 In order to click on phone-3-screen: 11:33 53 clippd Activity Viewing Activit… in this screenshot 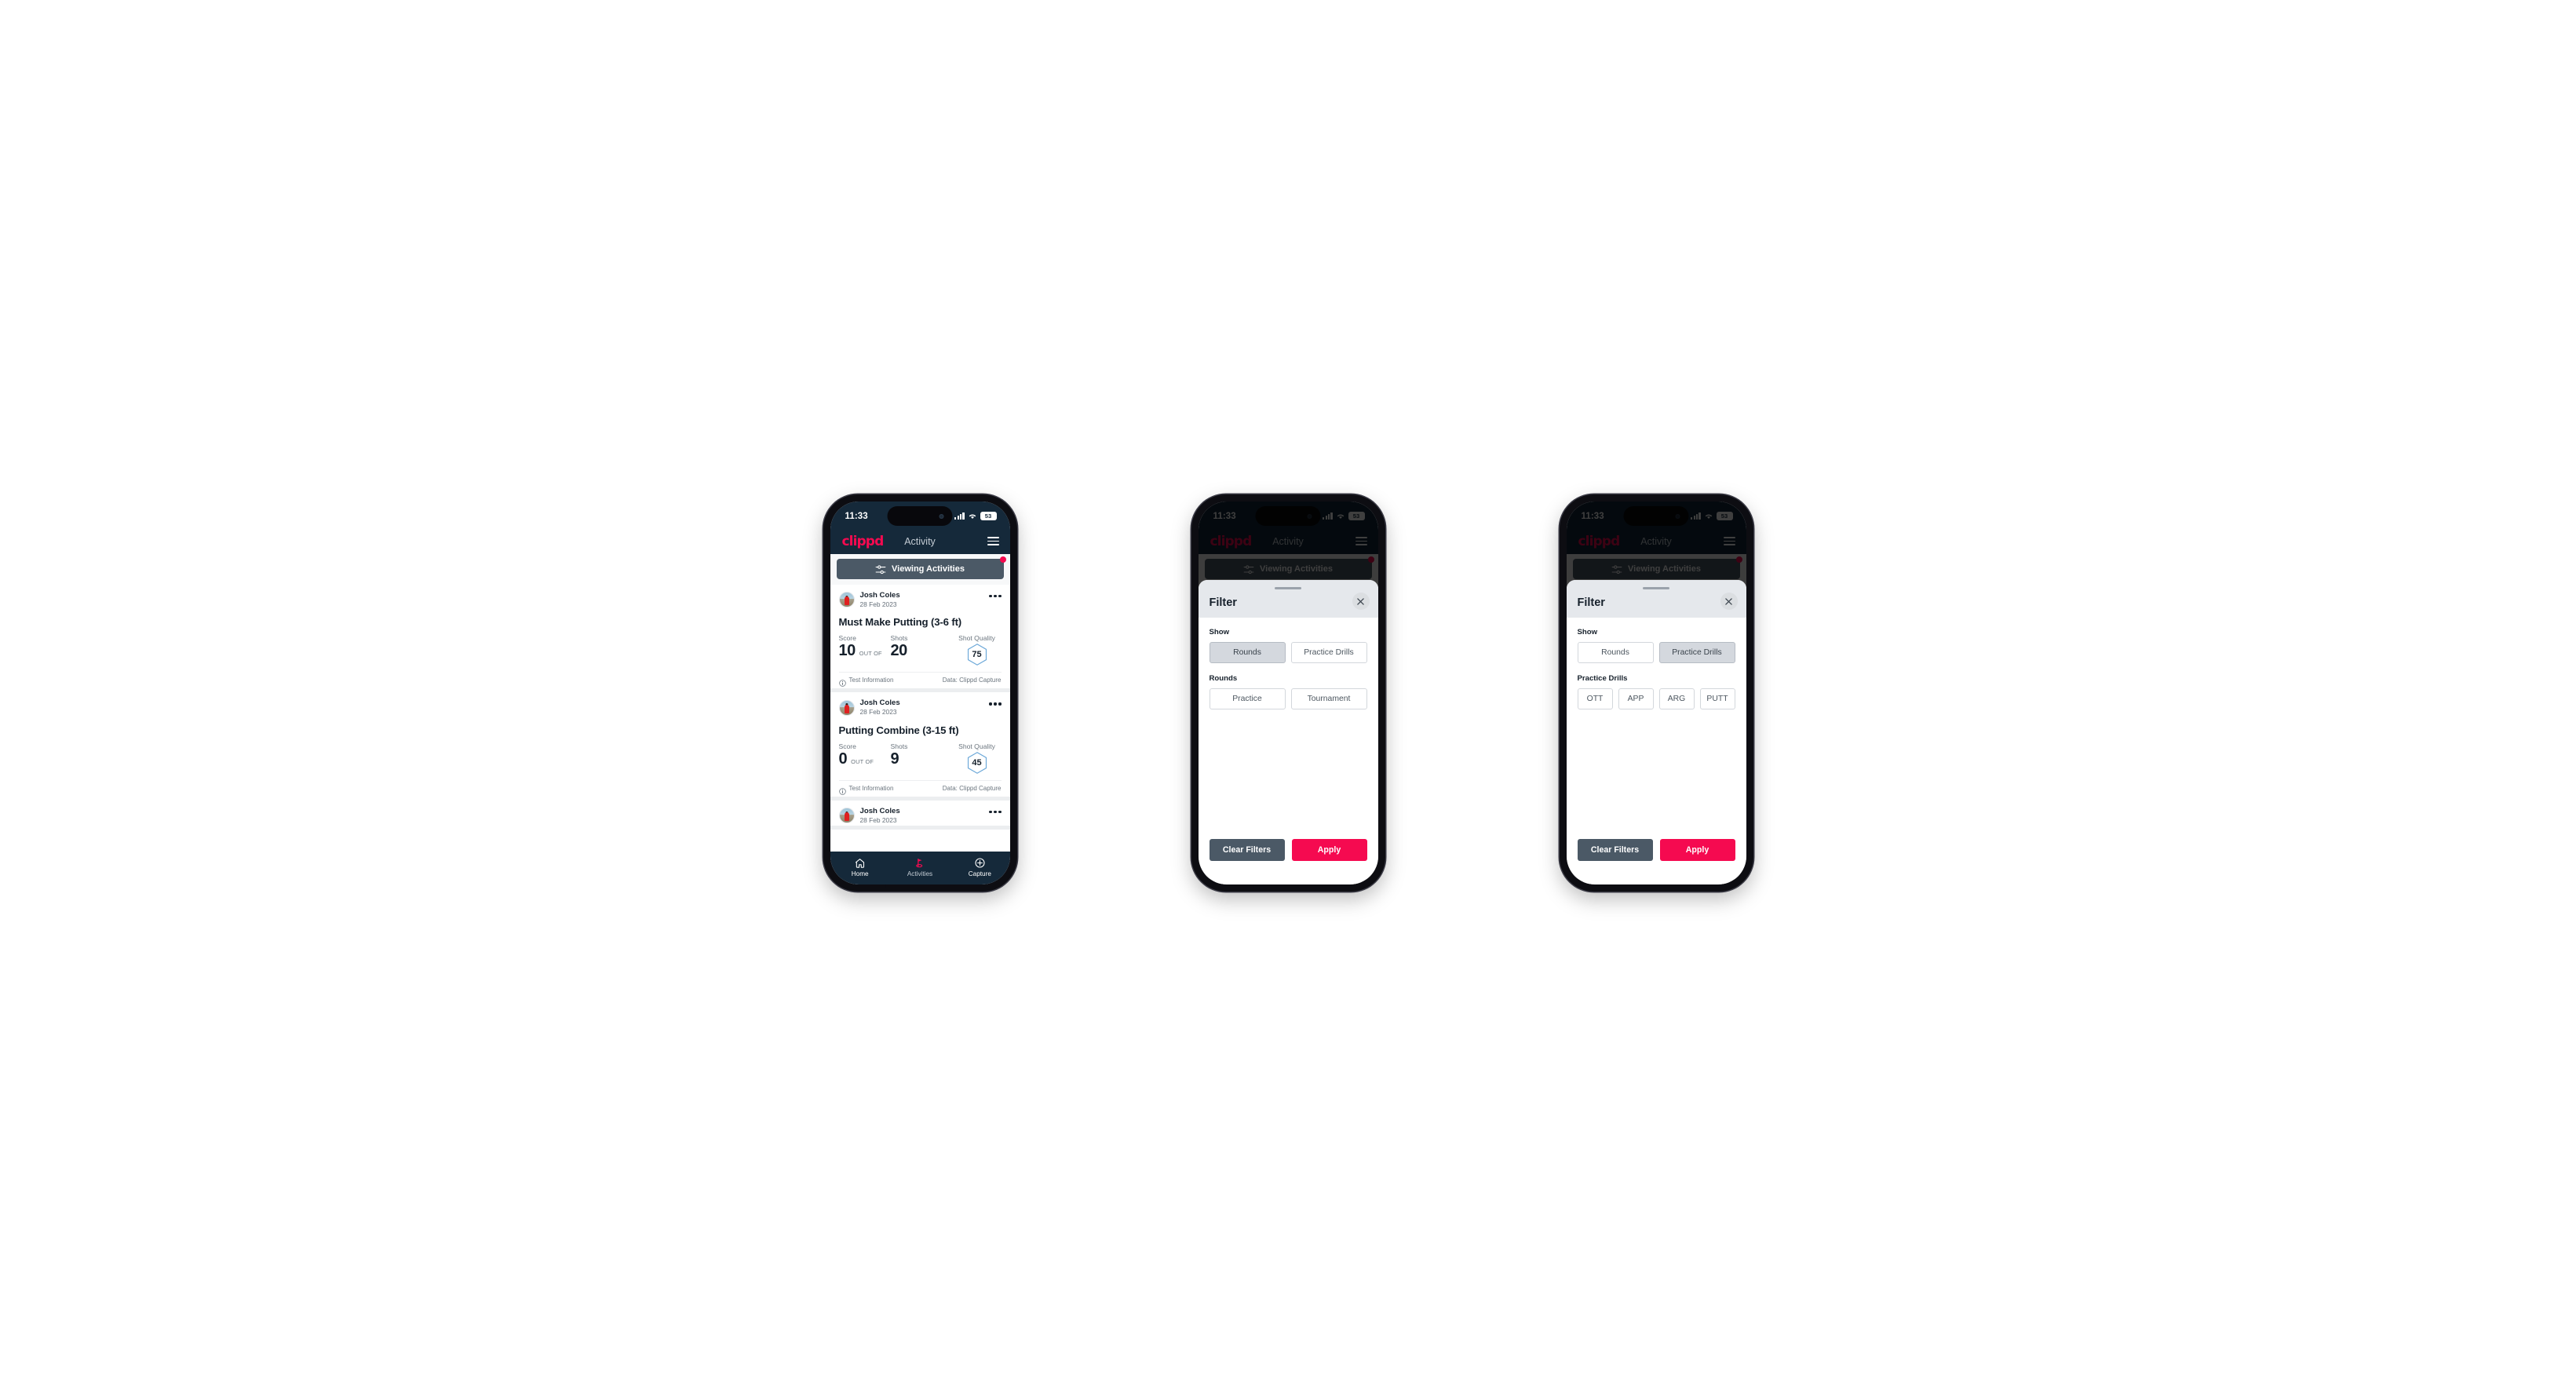, I will do `click(1656, 693)`.